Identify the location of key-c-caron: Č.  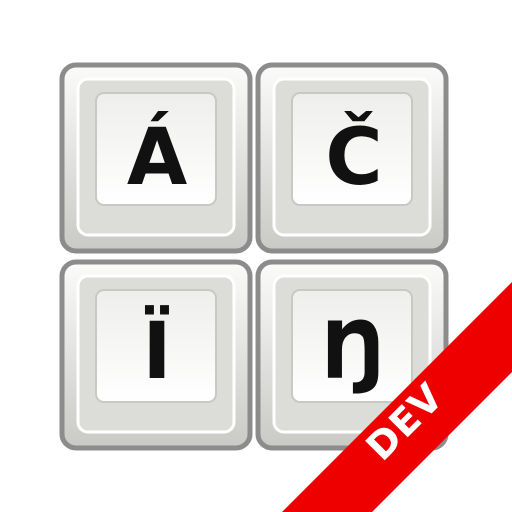
(352, 158).